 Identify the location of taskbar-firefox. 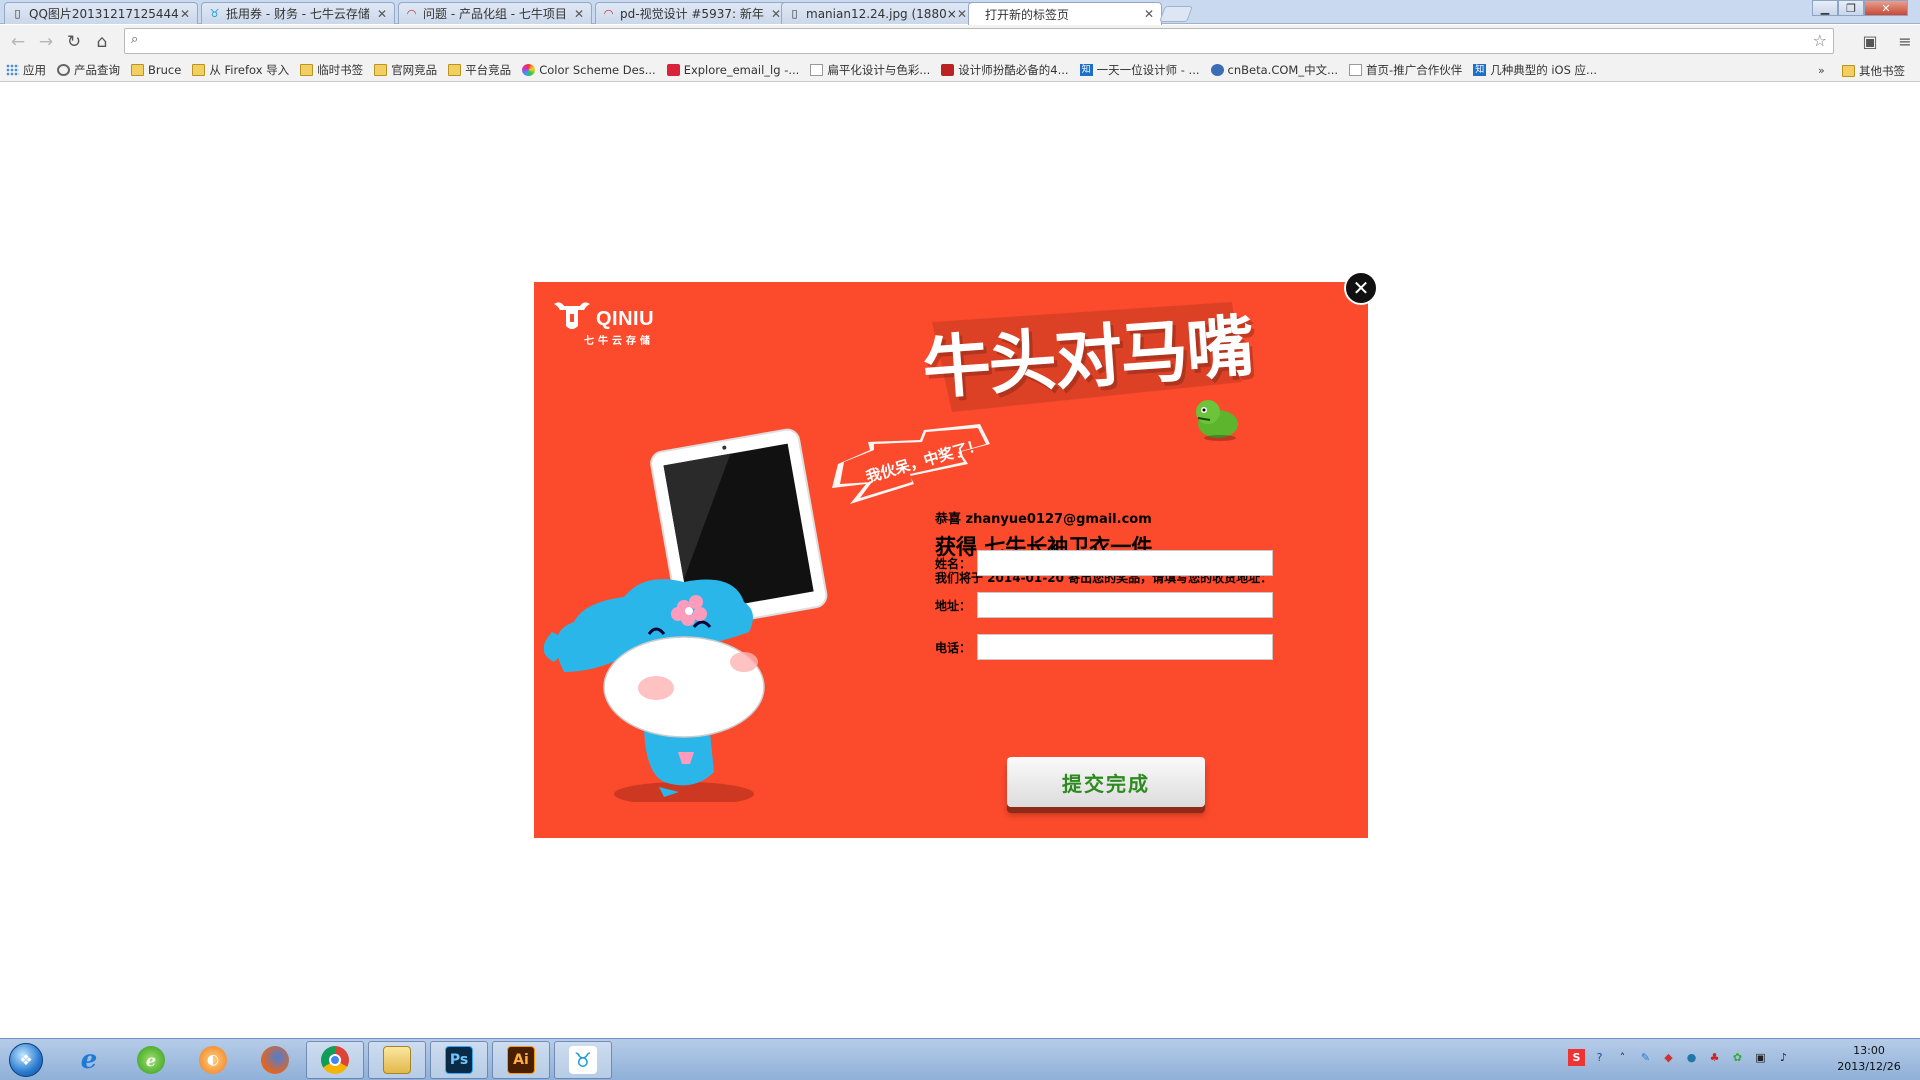
(275, 1060).